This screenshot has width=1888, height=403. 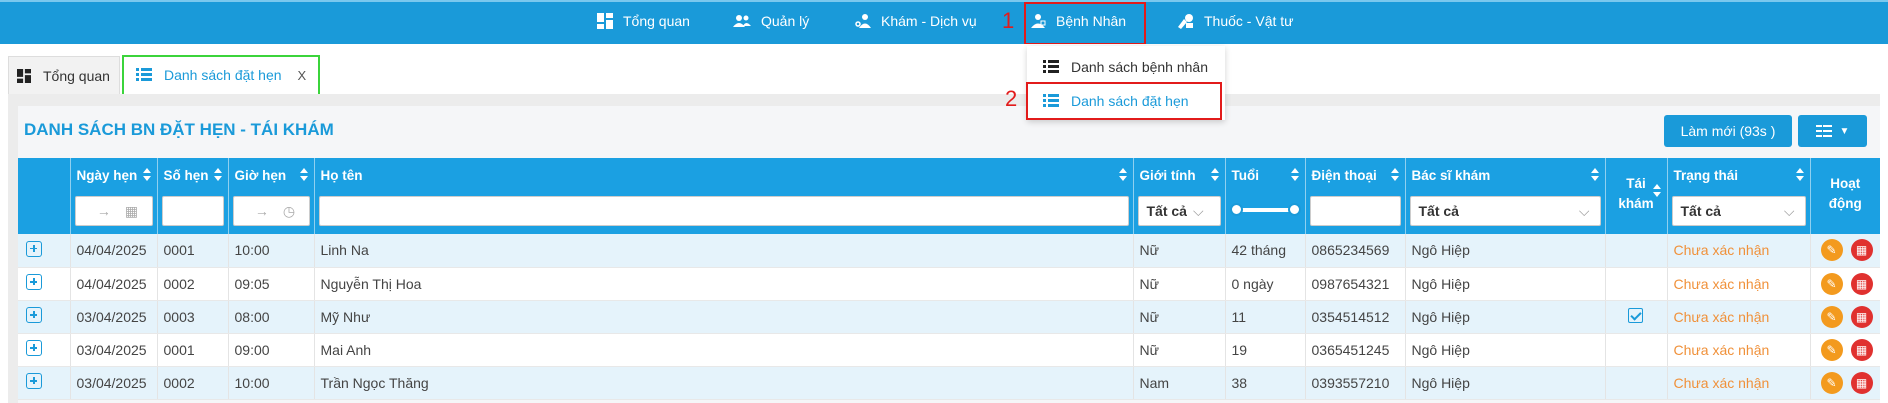 I want to click on col-status: Trạng thái Tất cả ⌵, so click(x=1739, y=196).